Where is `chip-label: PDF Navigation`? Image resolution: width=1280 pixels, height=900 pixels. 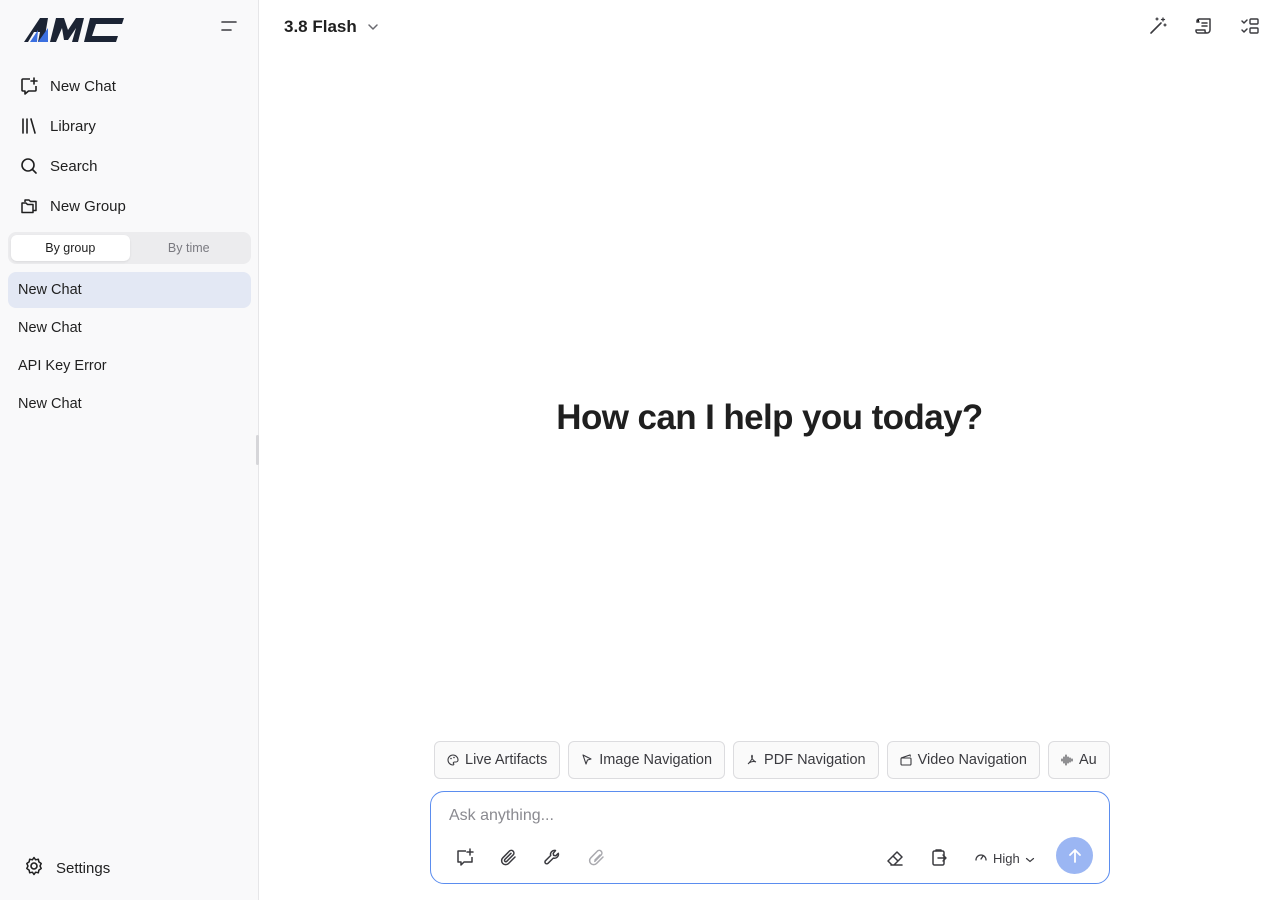 chip-label: PDF Navigation is located at coordinates (815, 760).